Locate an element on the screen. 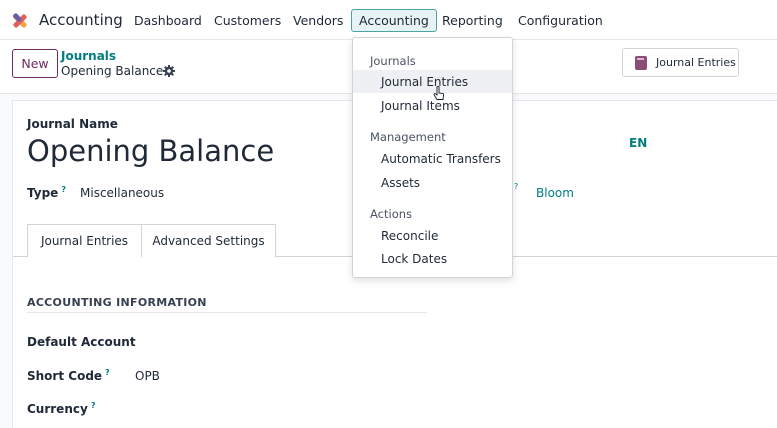 Image resolution: width=777 pixels, height=428 pixels. journal-name-field: Opening Balance is located at coordinates (150, 151).